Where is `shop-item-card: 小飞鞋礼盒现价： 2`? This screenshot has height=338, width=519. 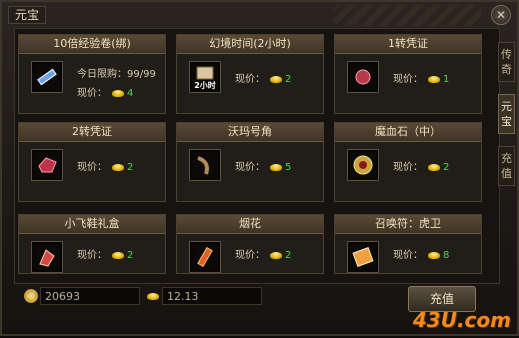 shop-item-card: 小飞鞋礼盒现价： 2 is located at coordinates (92, 244).